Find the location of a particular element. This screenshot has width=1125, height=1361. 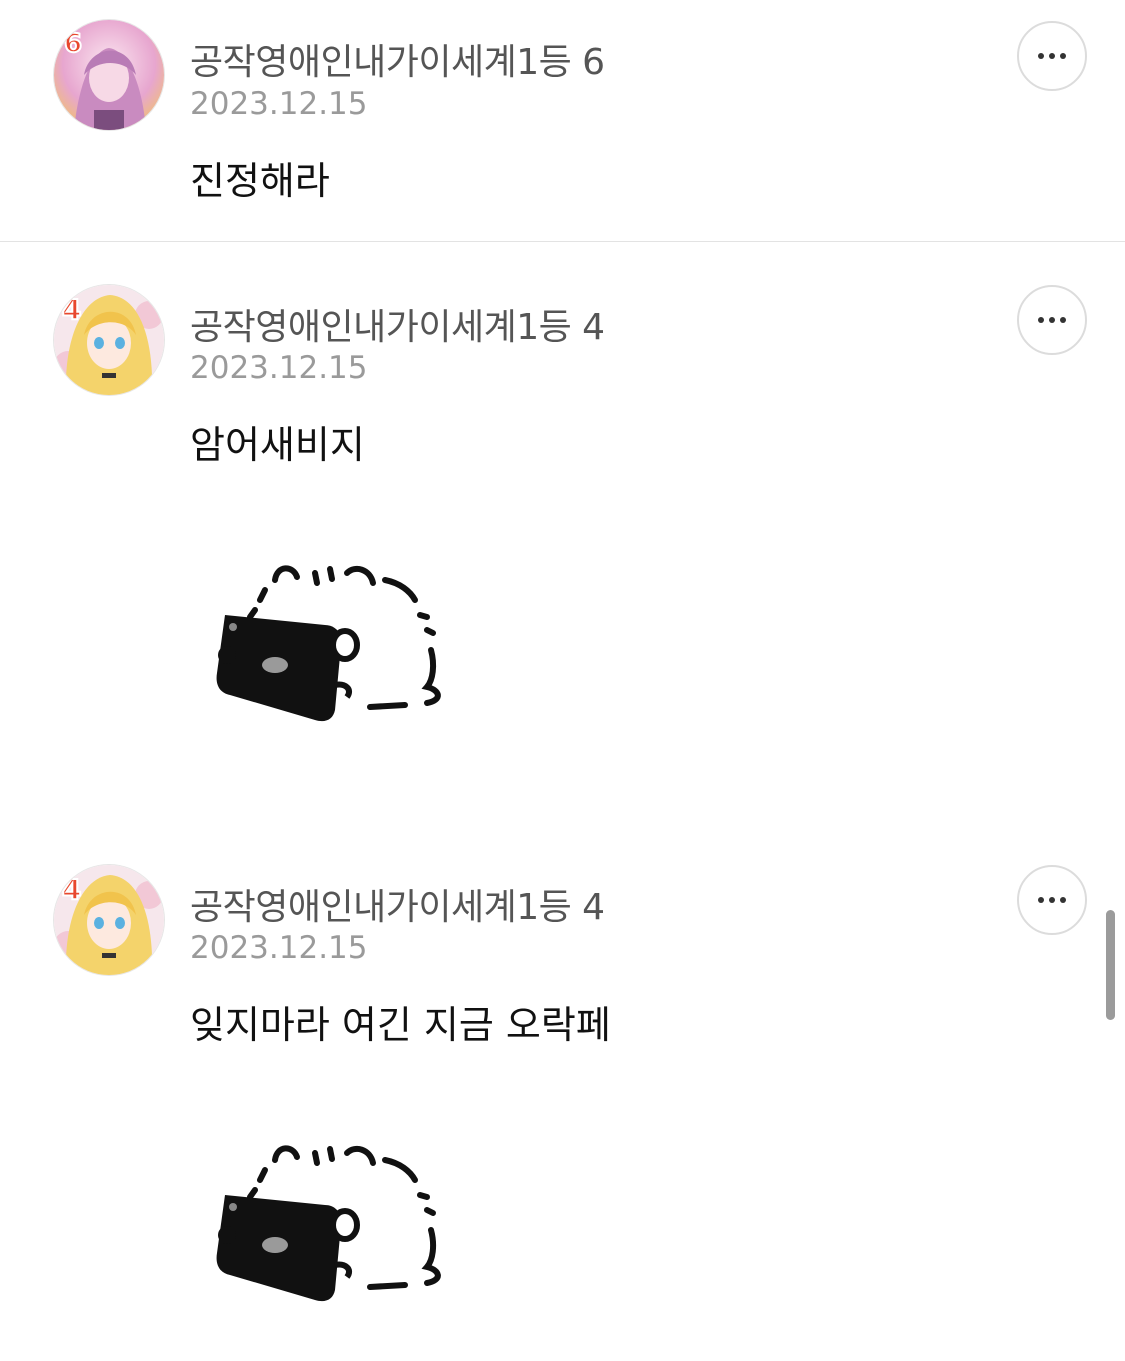

comment-text: 진정해라 is located at coordinates (260, 181).